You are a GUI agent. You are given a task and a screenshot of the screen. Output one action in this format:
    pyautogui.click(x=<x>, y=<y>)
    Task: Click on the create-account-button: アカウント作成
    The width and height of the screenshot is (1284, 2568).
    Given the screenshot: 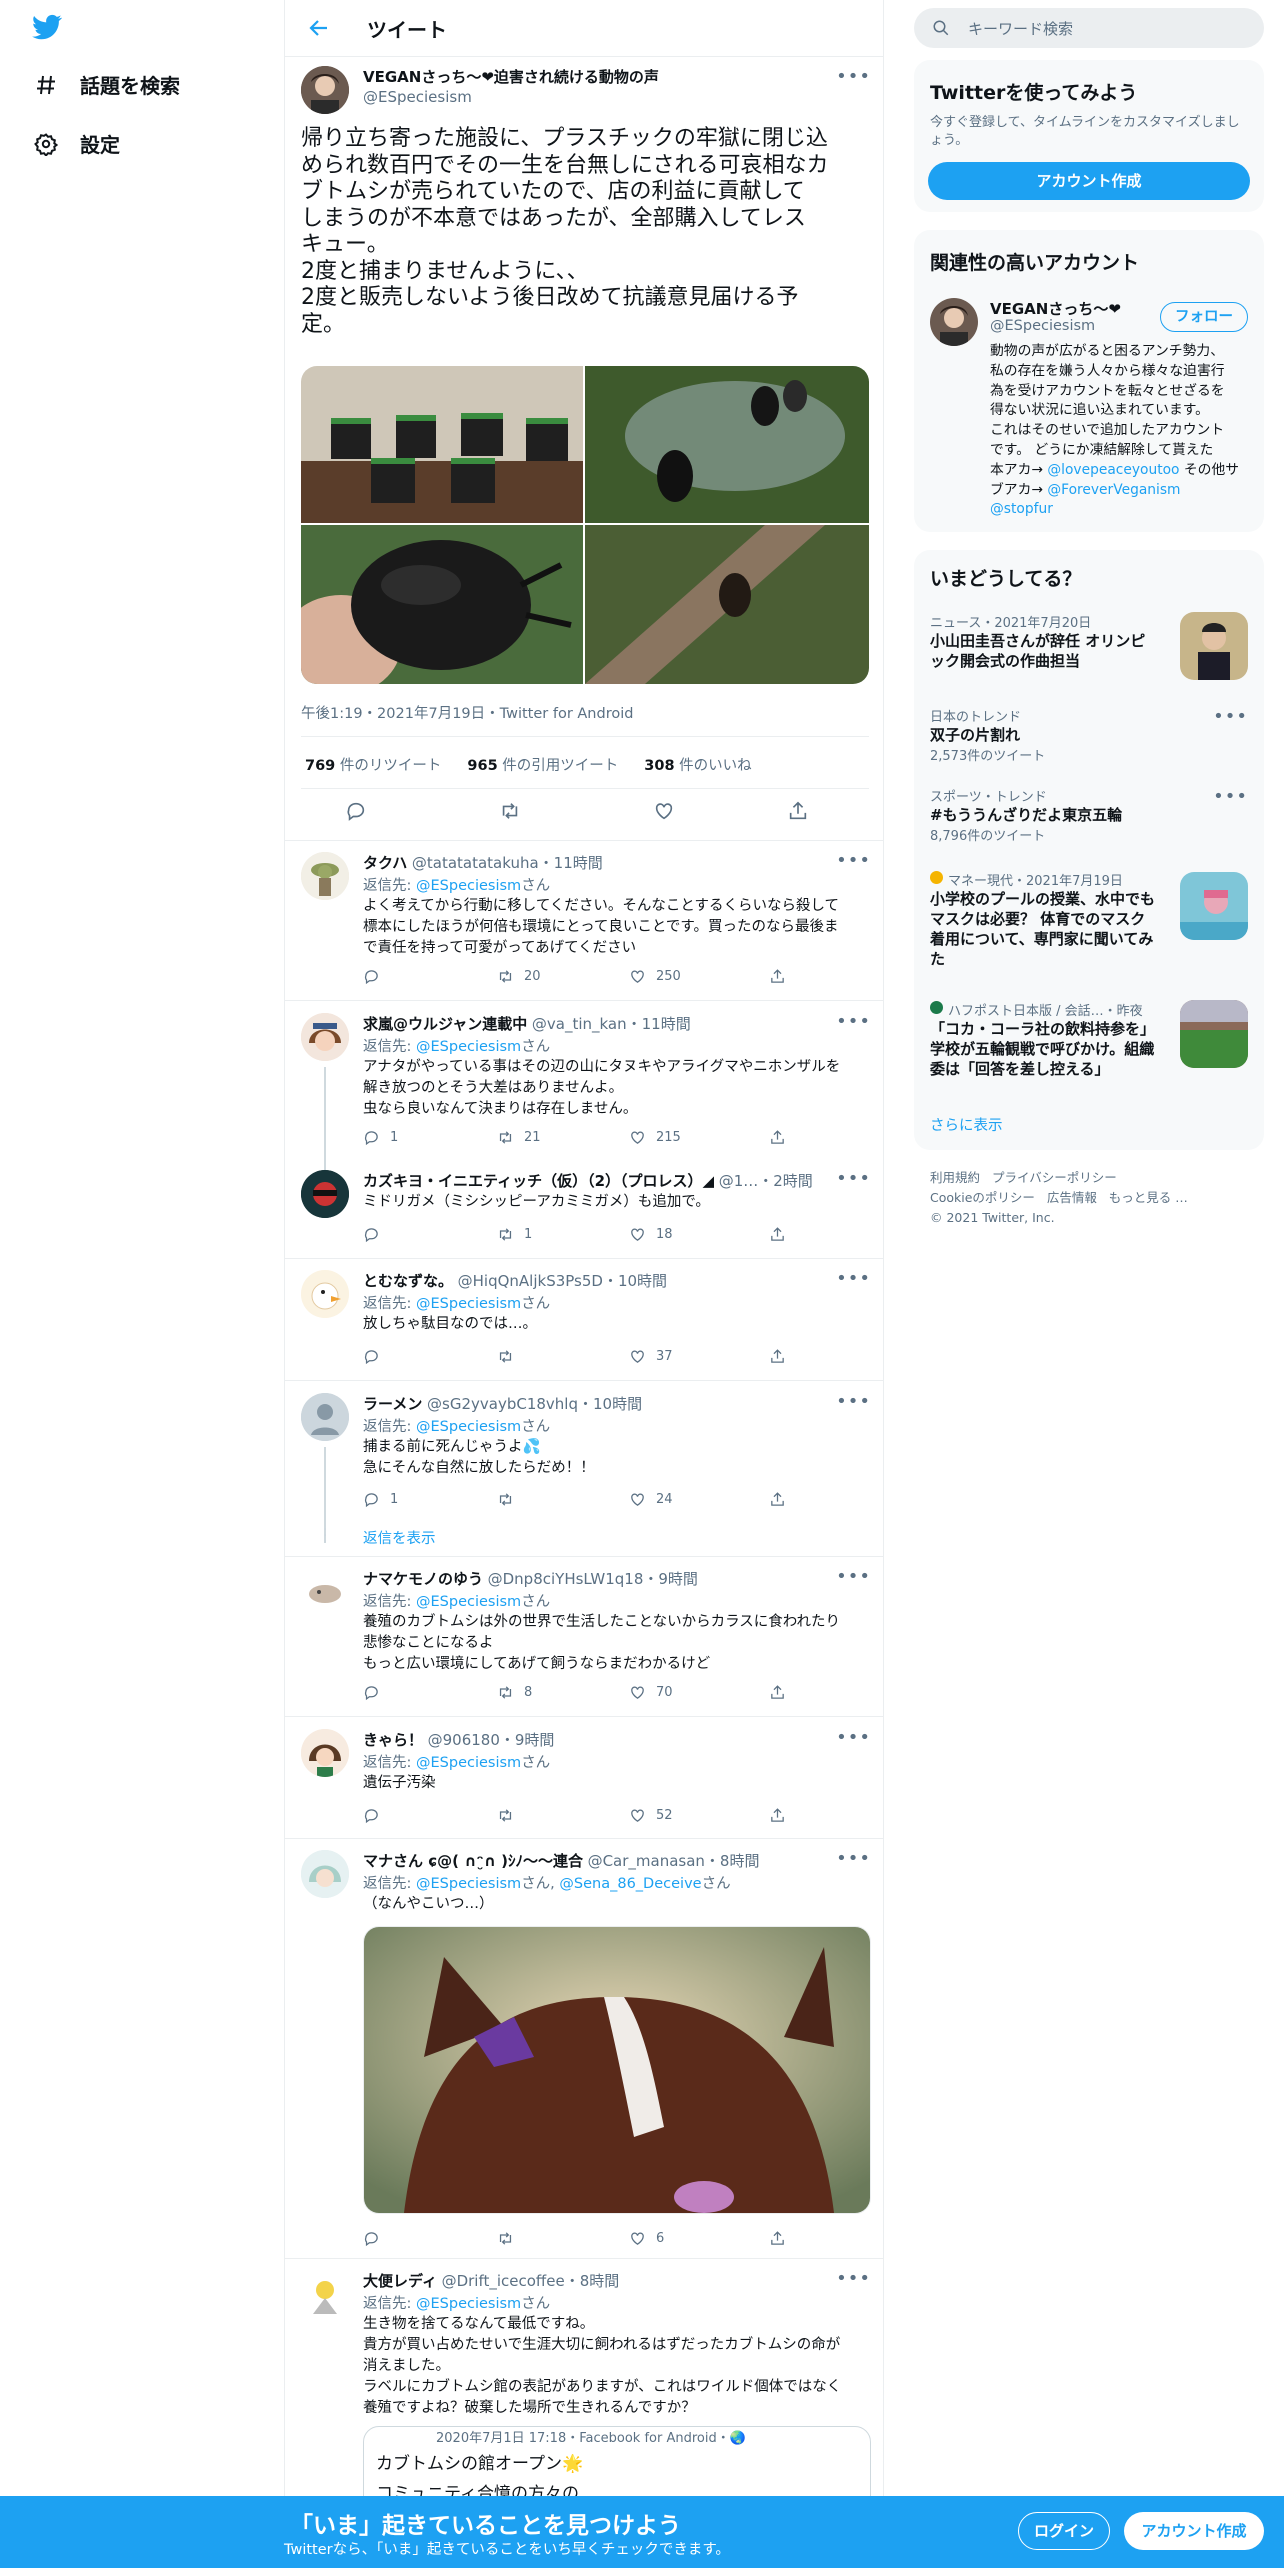 What is the action you would take?
    pyautogui.click(x=1089, y=181)
    